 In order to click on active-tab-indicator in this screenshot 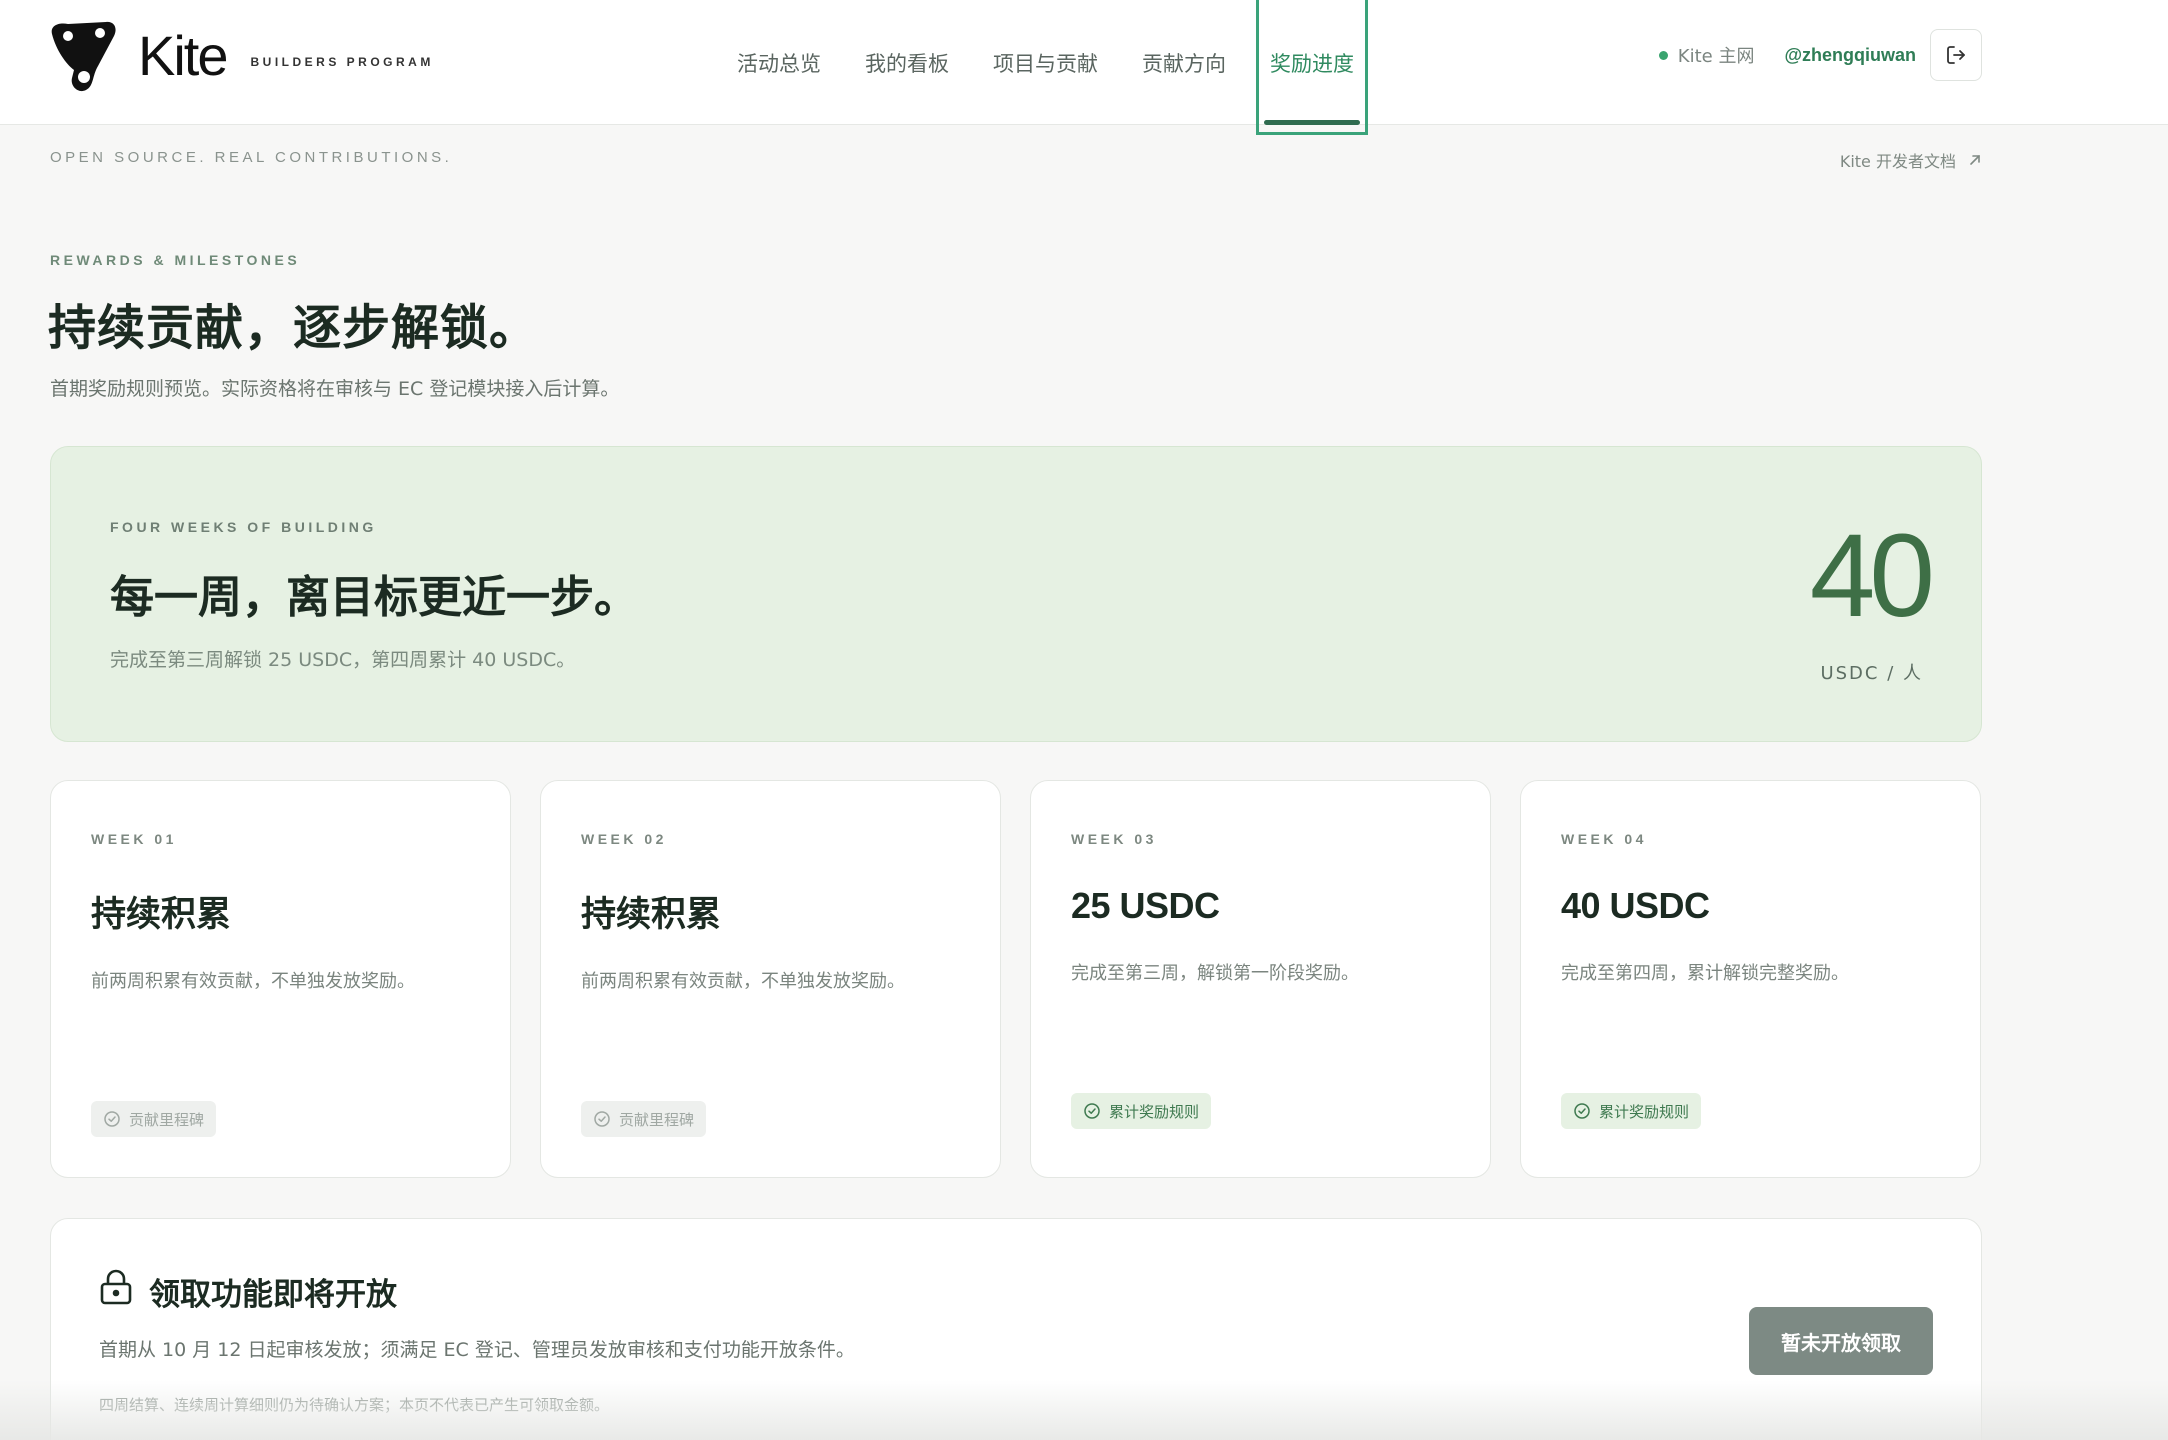, I will do `click(1312, 122)`.